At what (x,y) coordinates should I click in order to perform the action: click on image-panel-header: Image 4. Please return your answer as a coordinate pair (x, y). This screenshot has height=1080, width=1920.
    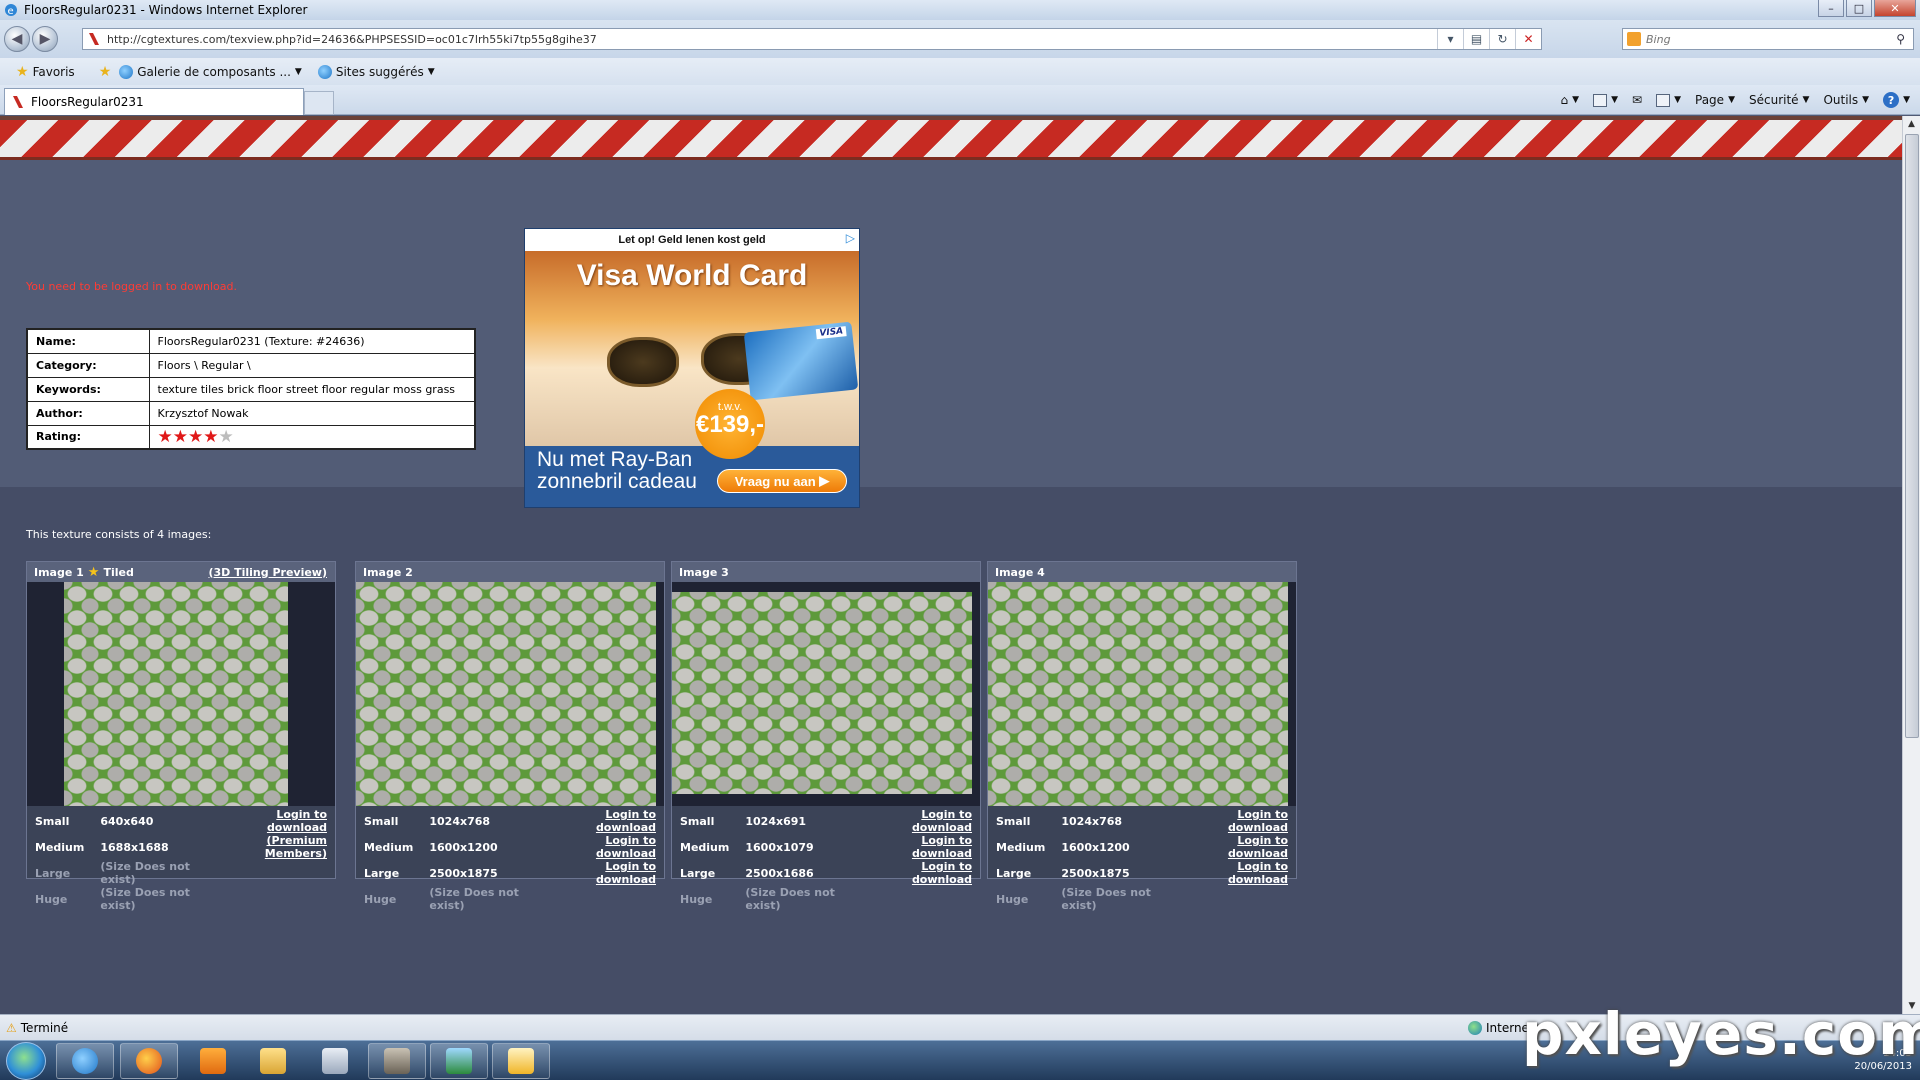
    Looking at the image, I should click on (1142, 572).